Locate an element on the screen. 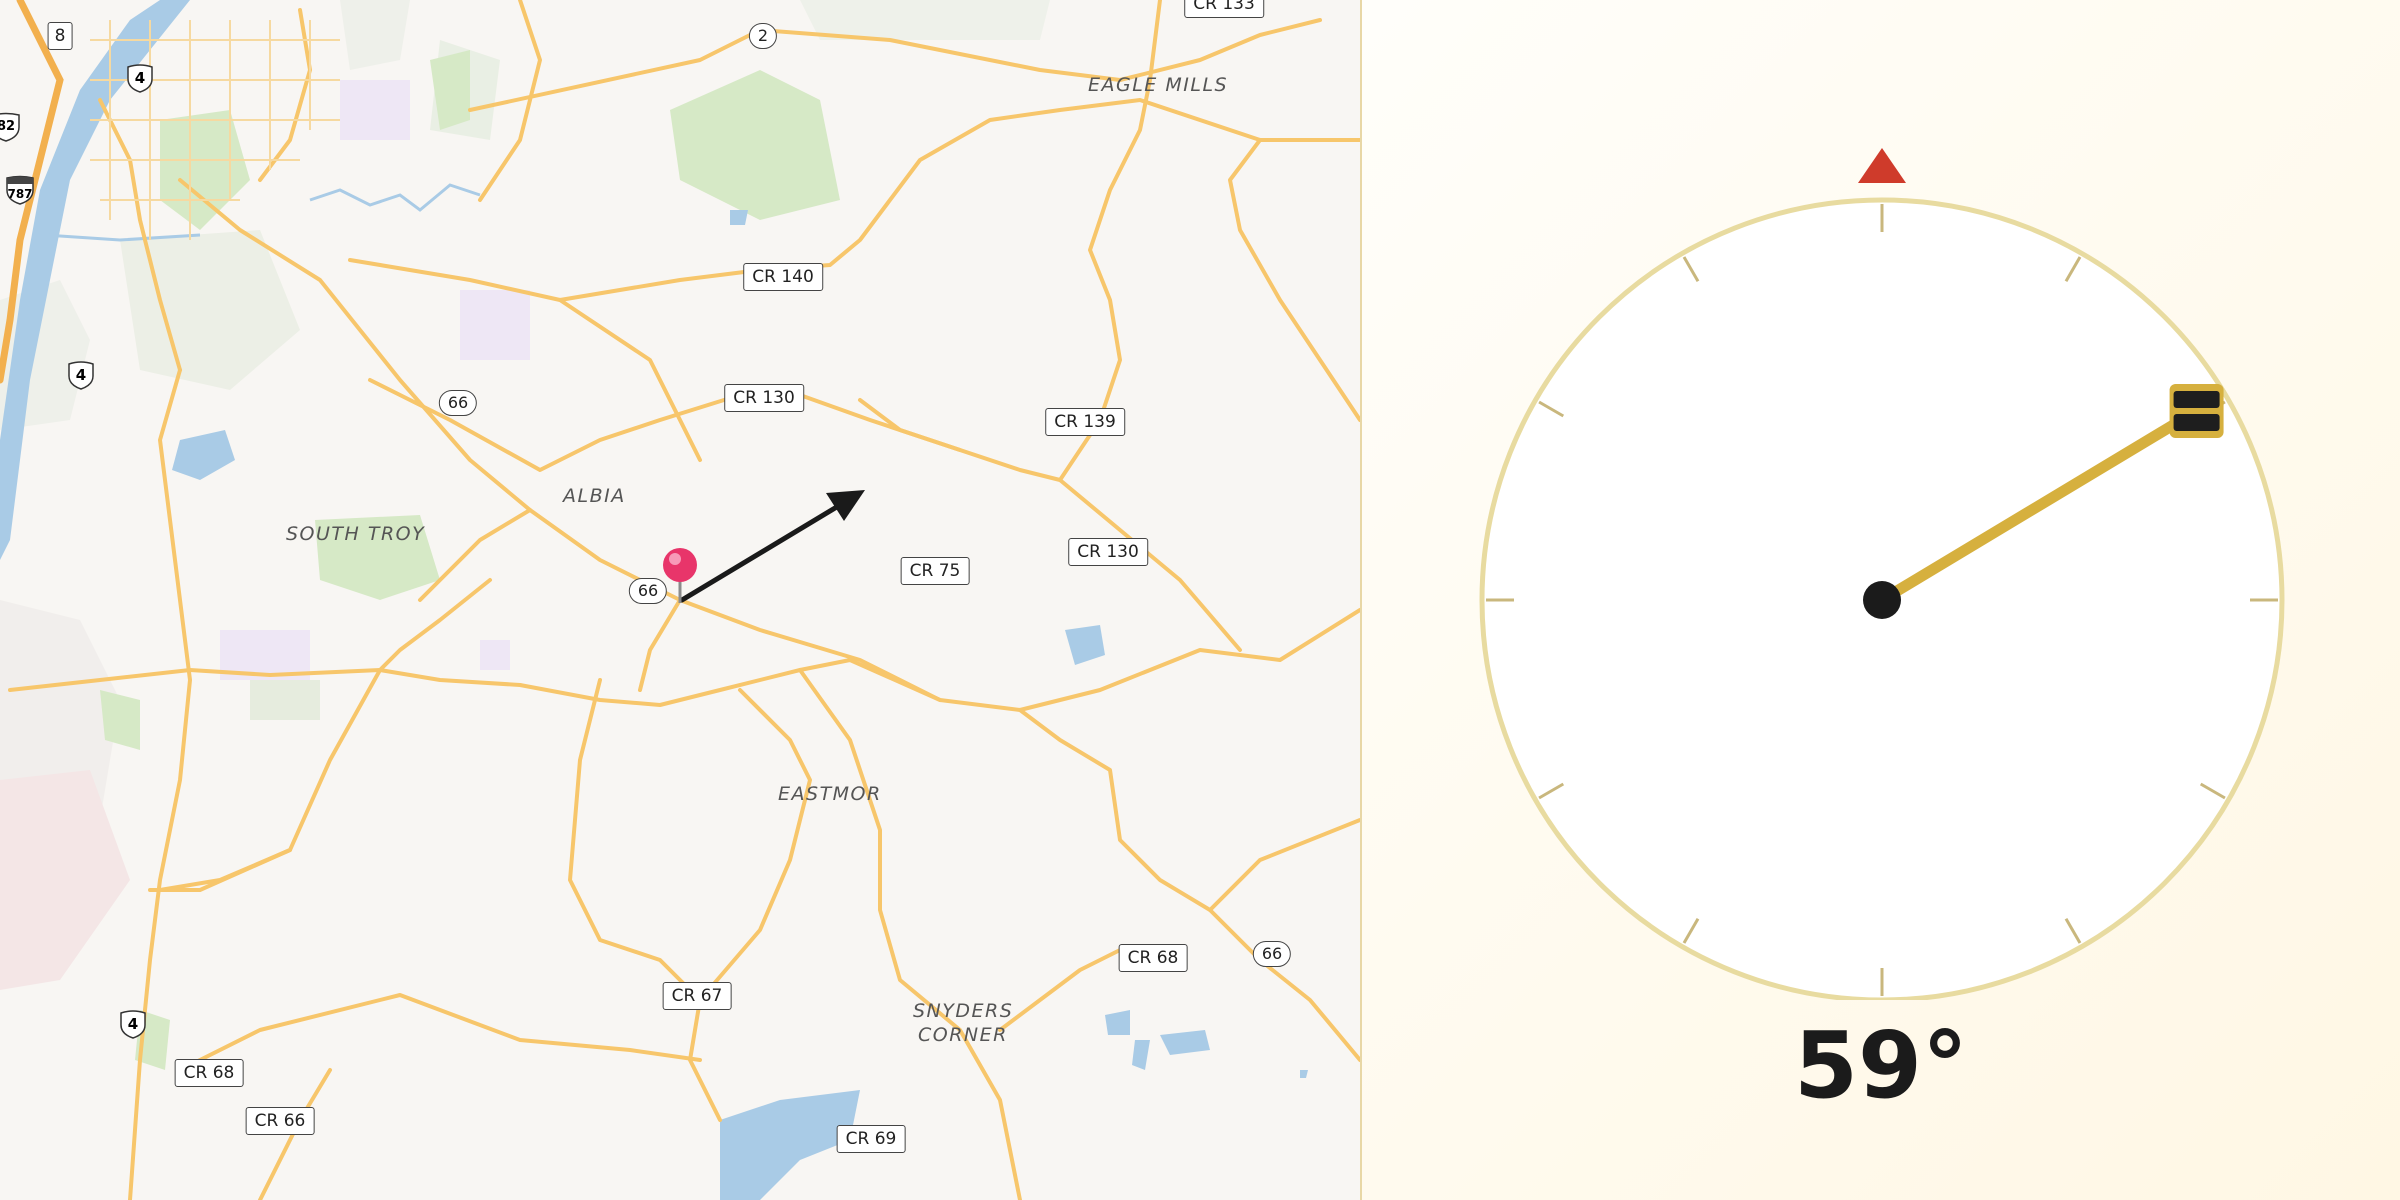  place-albia: ALBIA is located at coordinates (593, 496).